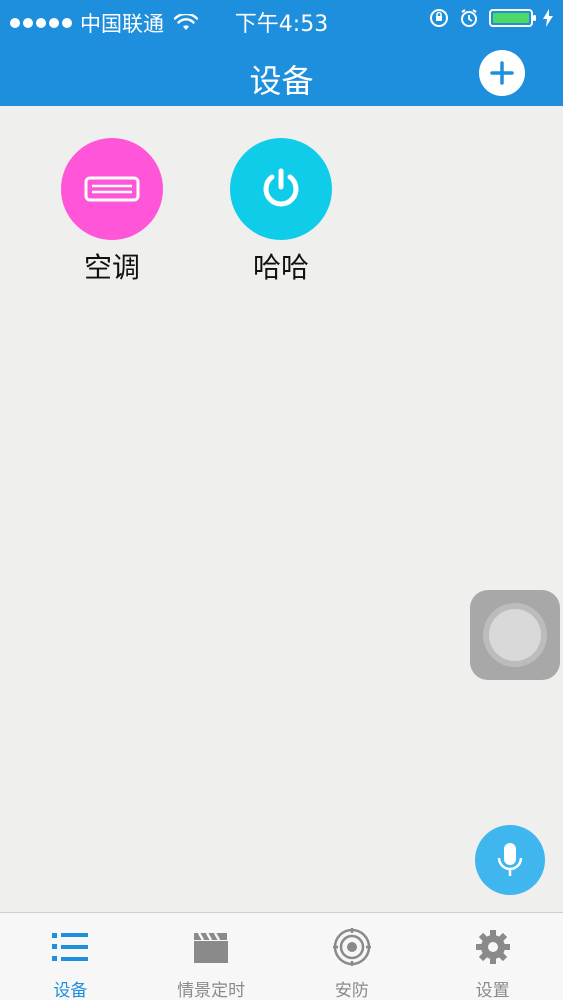 The height and width of the screenshot is (1000, 563). I want to click on tab-label: 情景定时, so click(211, 990).